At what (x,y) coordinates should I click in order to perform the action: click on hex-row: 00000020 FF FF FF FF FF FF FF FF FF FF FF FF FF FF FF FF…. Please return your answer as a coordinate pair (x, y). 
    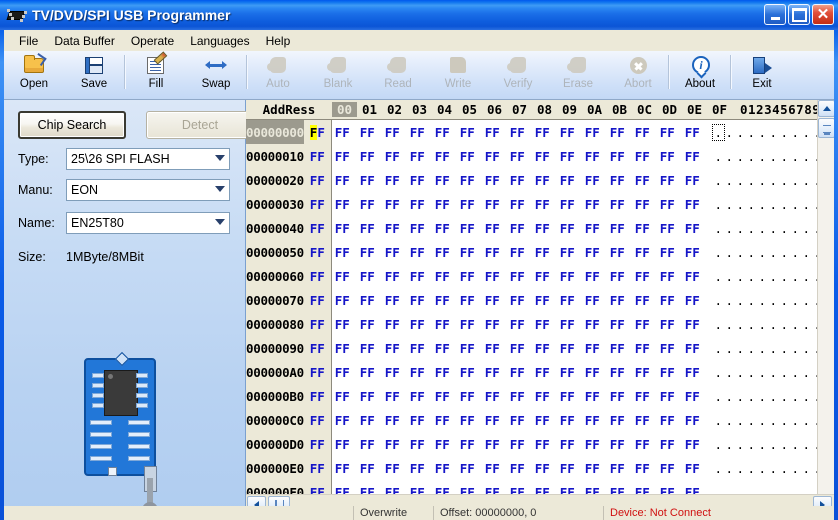
    Looking at the image, I should click on (540, 180).